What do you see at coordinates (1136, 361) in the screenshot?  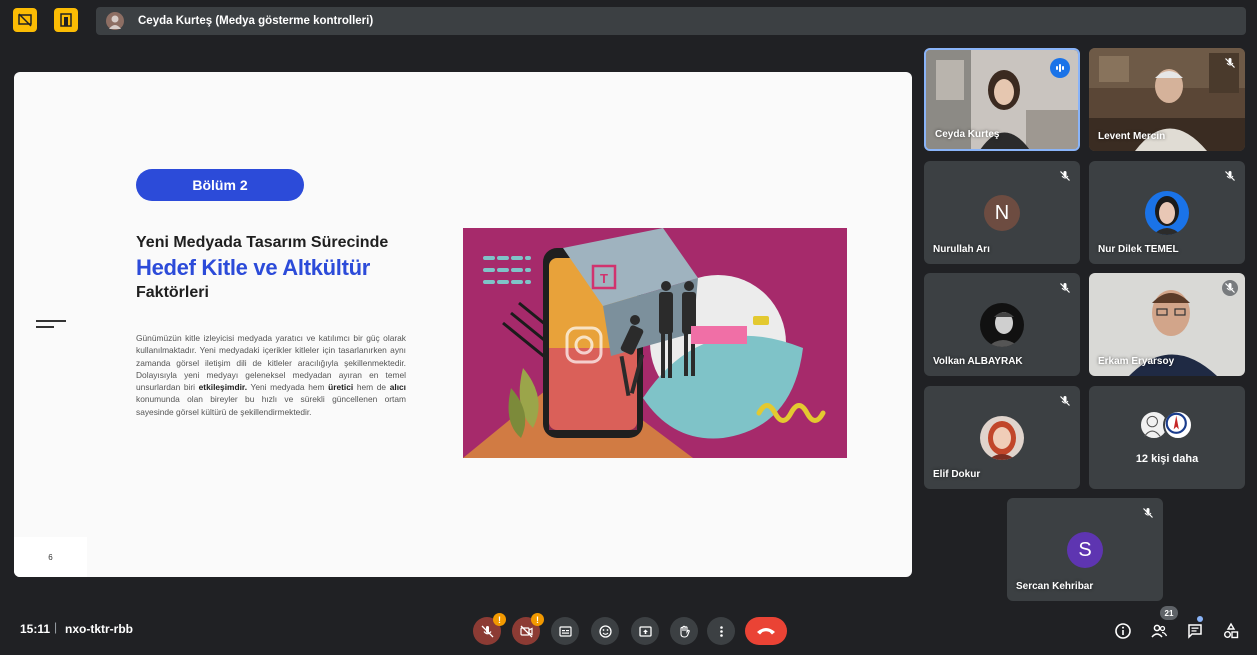 I see `participant-name: Erkam Eryarsoy` at bounding box center [1136, 361].